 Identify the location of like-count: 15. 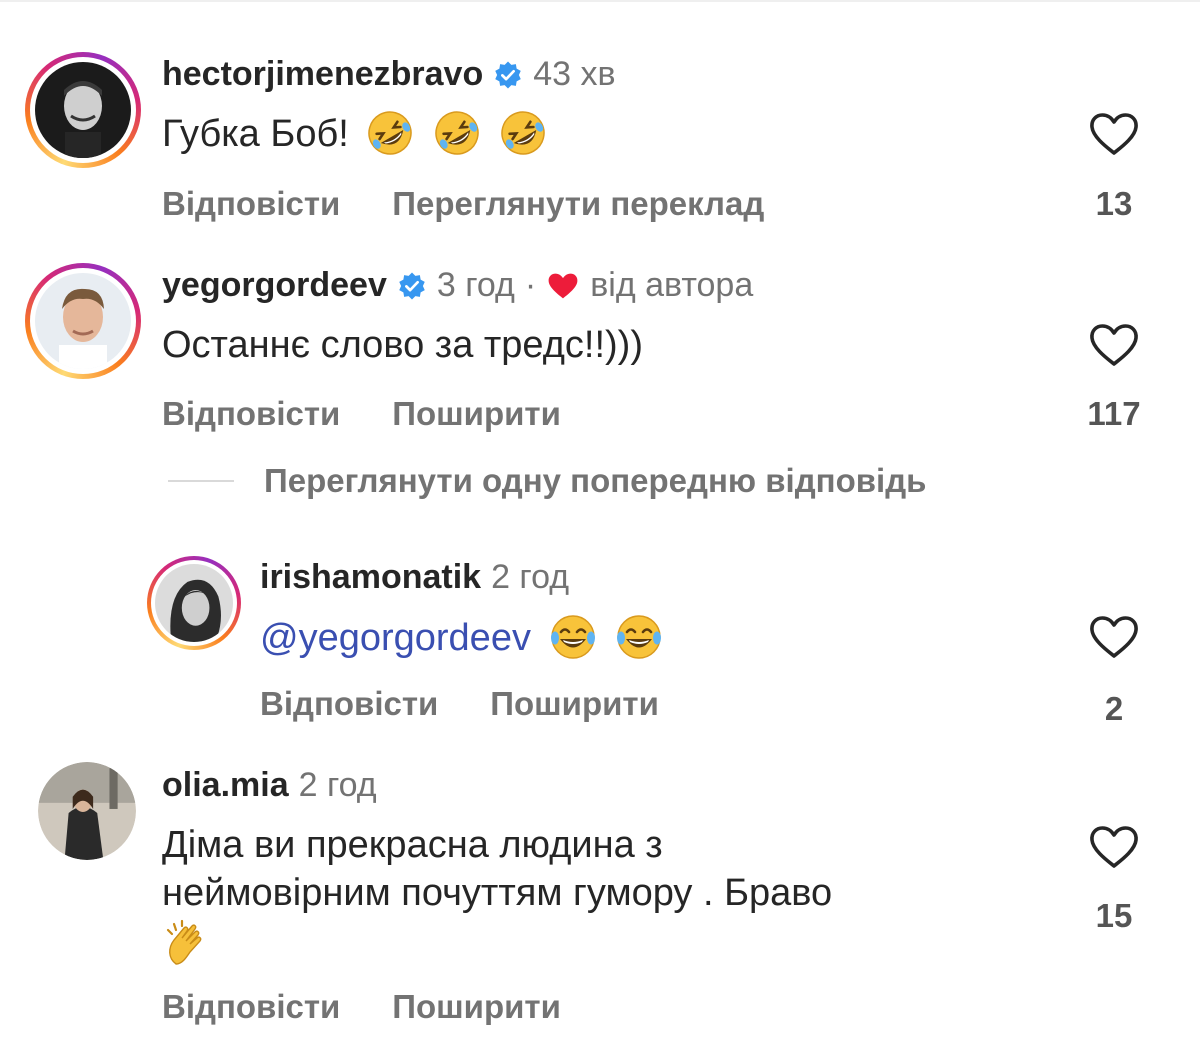
(1114, 915).